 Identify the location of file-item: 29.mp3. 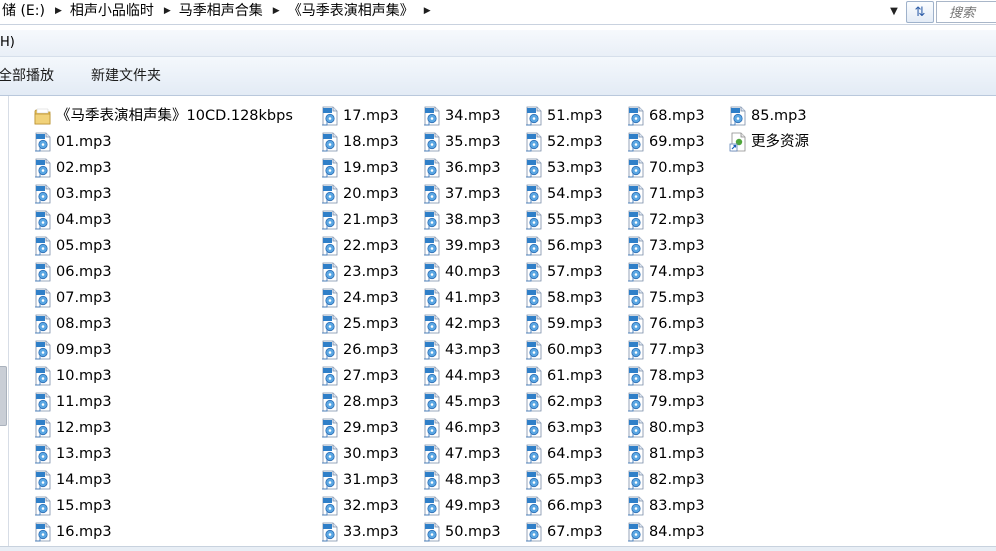
(360, 428).